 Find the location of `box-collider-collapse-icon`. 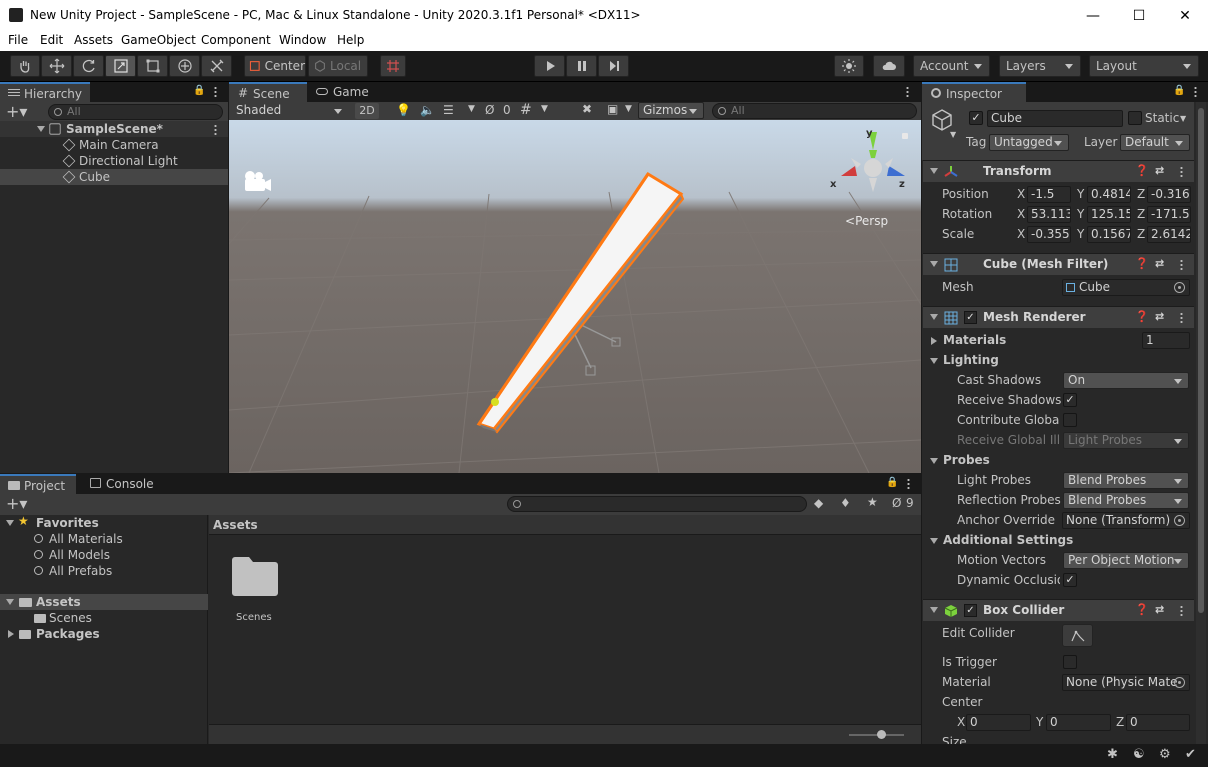

box-collider-collapse-icon is located at coordinates (934, 610).